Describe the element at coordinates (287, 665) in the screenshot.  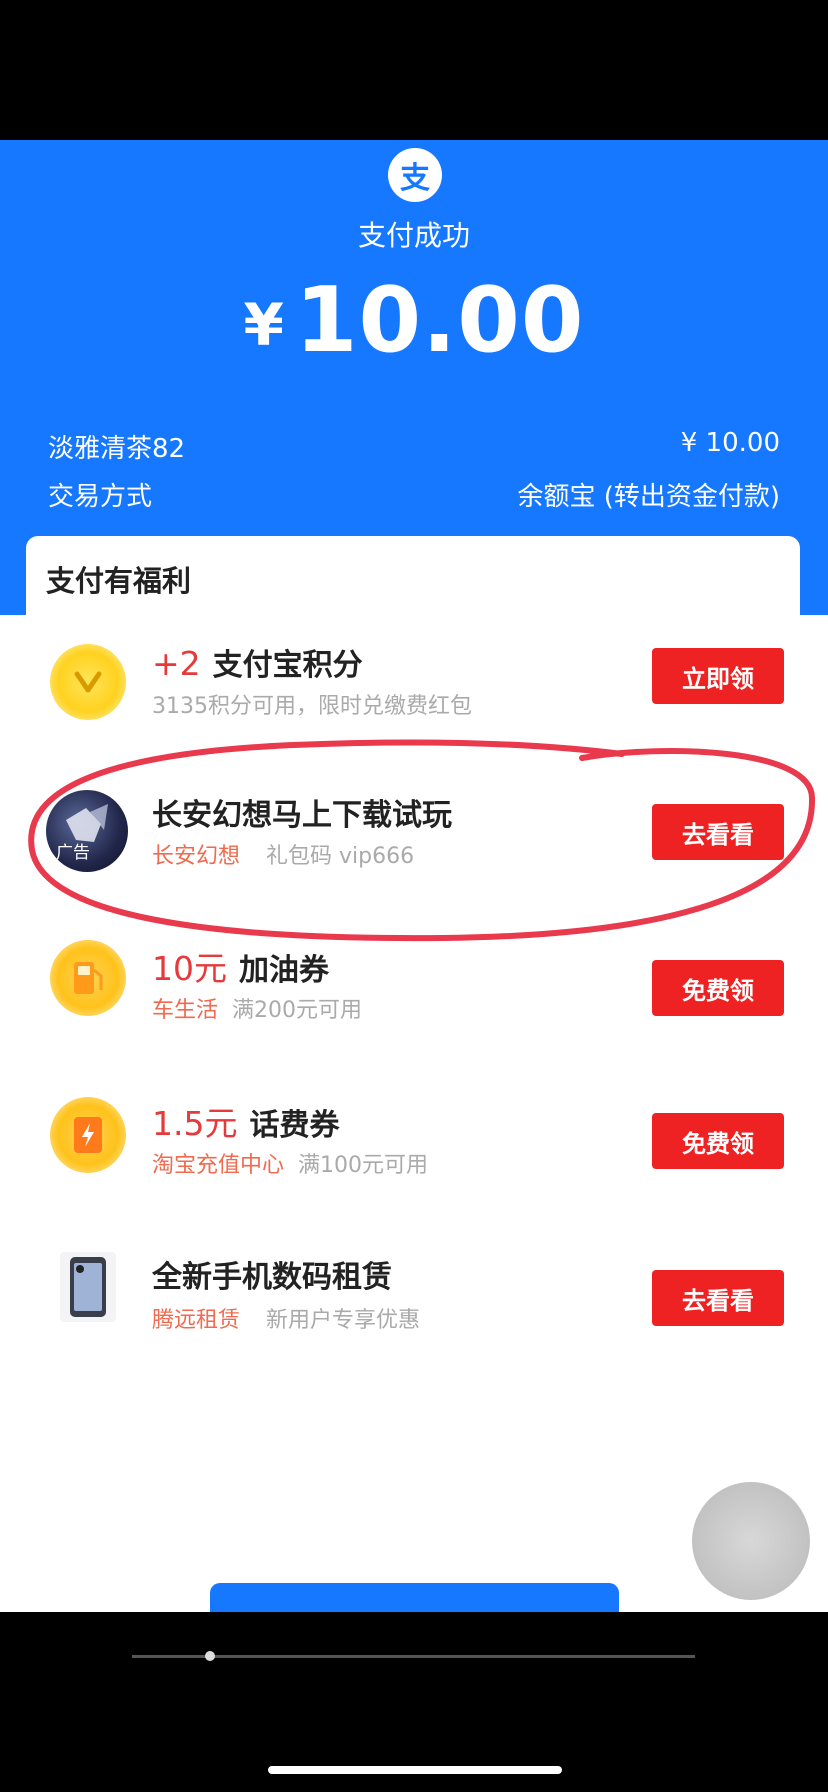
I see `benefit-title-text: 支付宝积分` at that location.